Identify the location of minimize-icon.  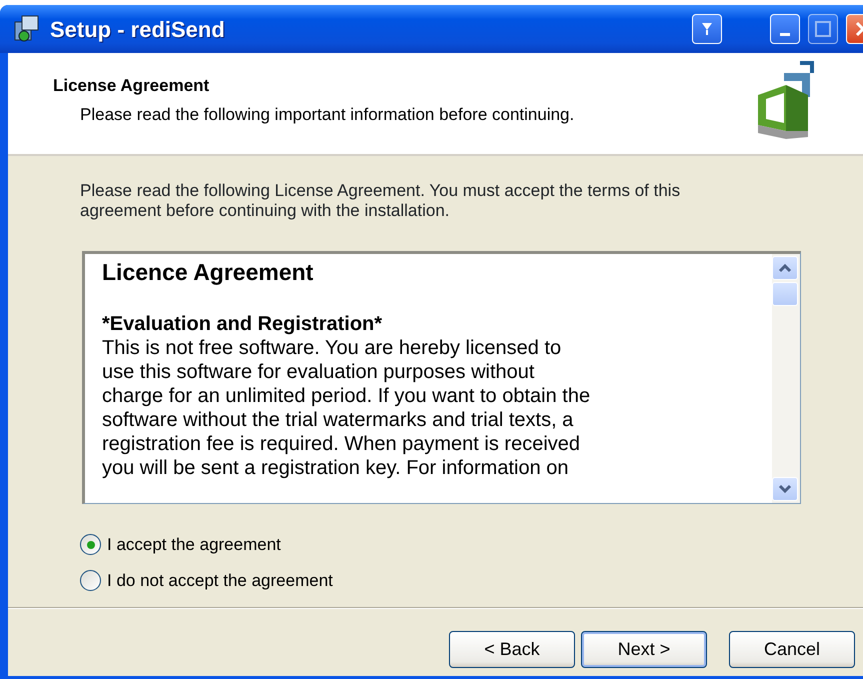
(785, 34).